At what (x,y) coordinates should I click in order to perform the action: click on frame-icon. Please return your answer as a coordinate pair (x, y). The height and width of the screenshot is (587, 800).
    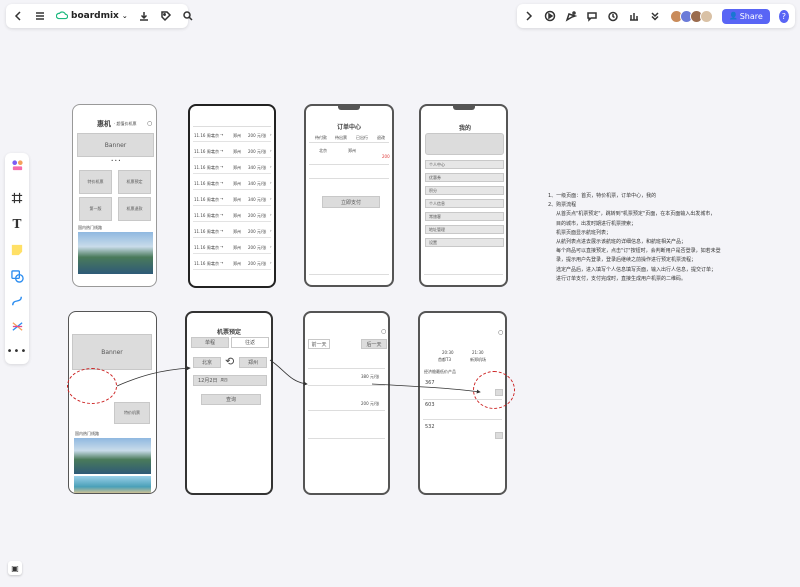
    Looking at the image, I should click on (17, 198).